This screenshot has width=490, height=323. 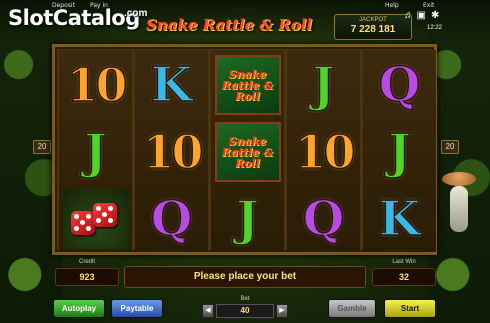 I want to click on reel-4: J 10 Q, so click(x=323, y=151).